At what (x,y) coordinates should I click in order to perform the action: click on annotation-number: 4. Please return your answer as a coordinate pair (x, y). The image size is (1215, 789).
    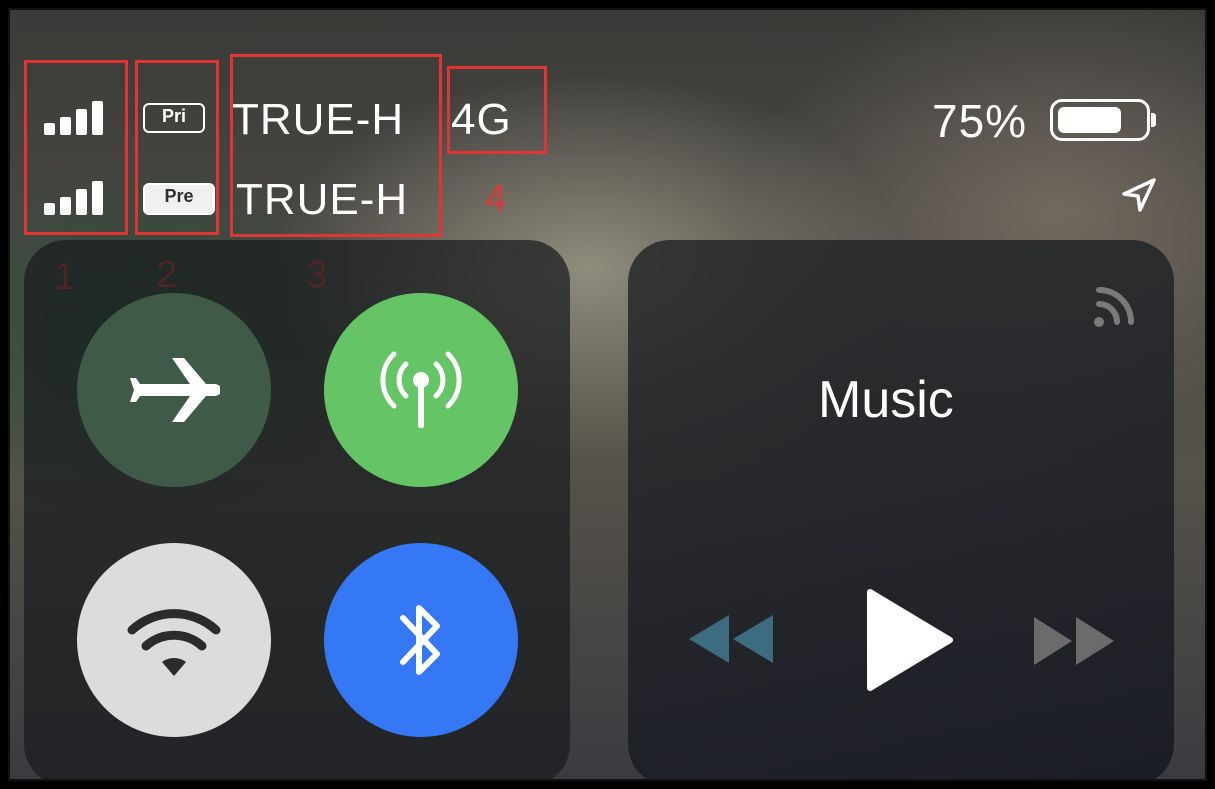
    Looking at the image, I should click on (496, 199).